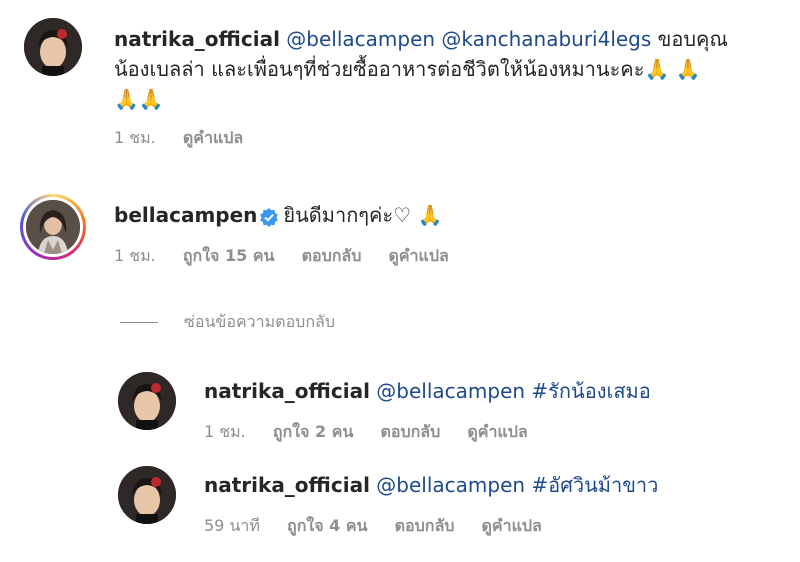 Image resolution: width=800 pixels, height=562 pixels. Describe the element at coordinates (594, 485) in the screenshot. I see `hashtag-link: #อัศวินม้าขาว` at that location.